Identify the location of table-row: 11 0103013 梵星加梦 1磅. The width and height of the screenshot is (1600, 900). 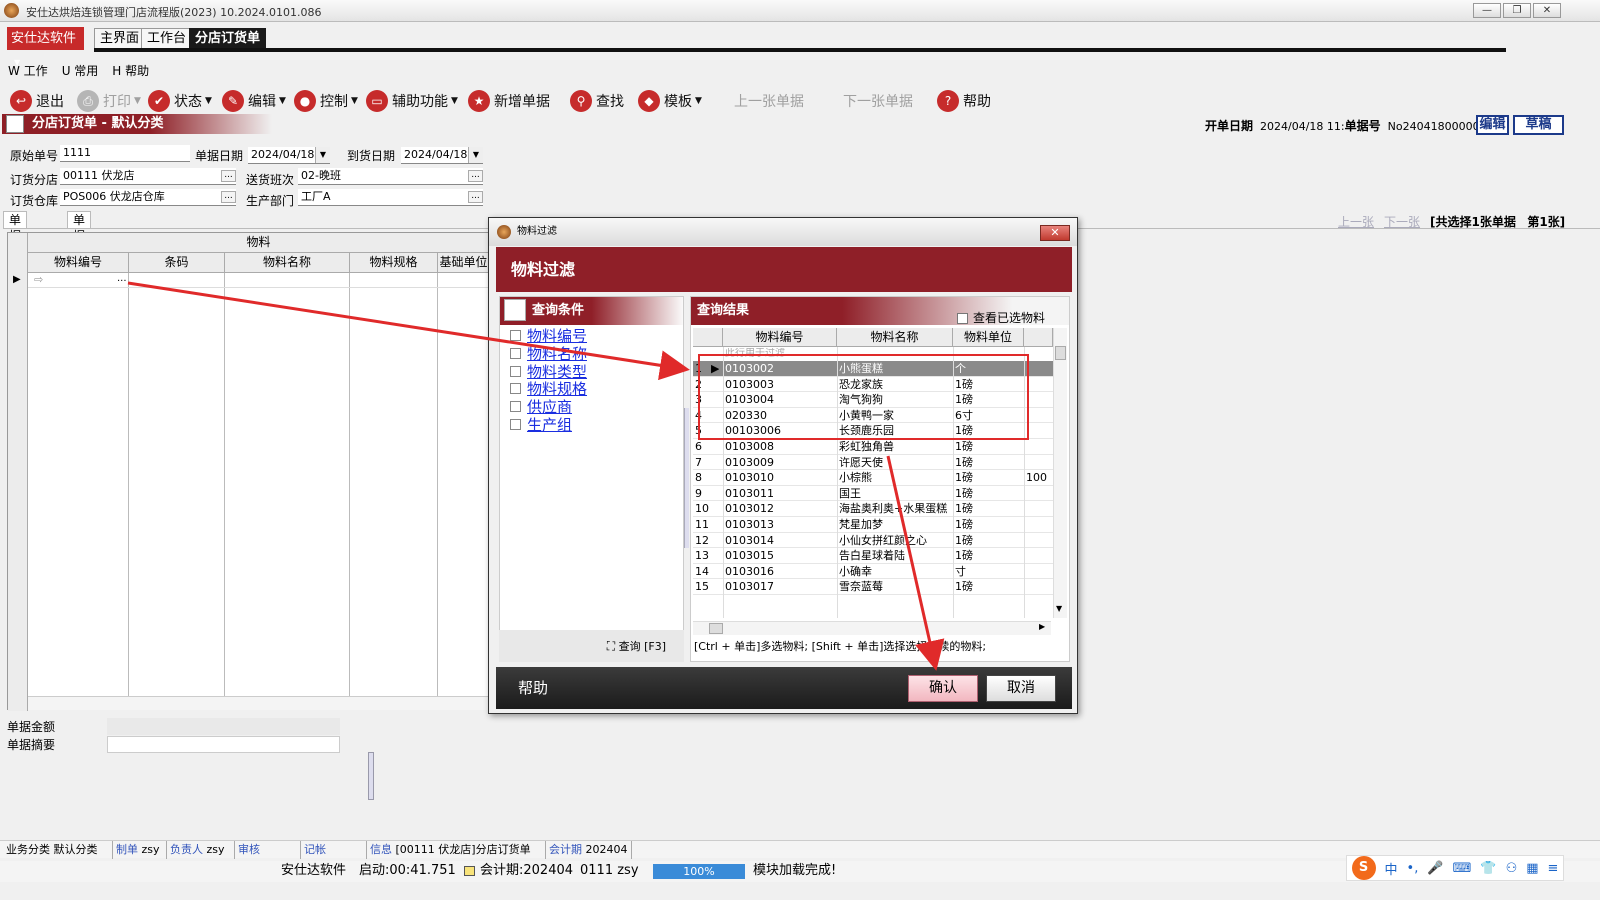
(873, 525).